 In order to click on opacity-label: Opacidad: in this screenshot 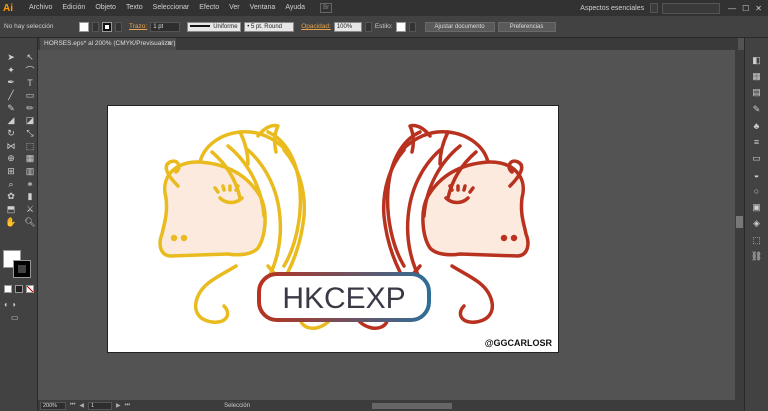, I will do `click(316, 26)`.